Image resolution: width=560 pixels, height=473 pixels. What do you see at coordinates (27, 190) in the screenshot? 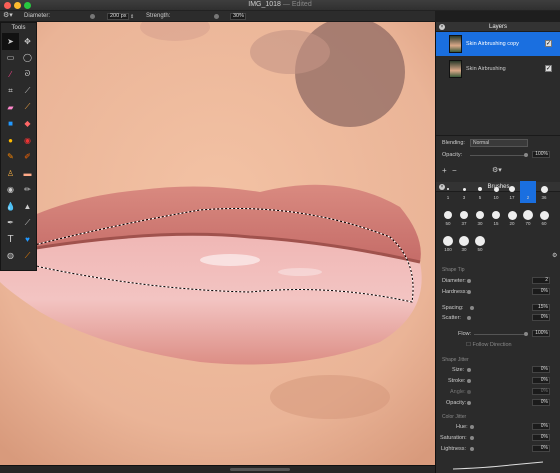
I see `sharpen-icon: ✏` at bounding box center [27, 190].